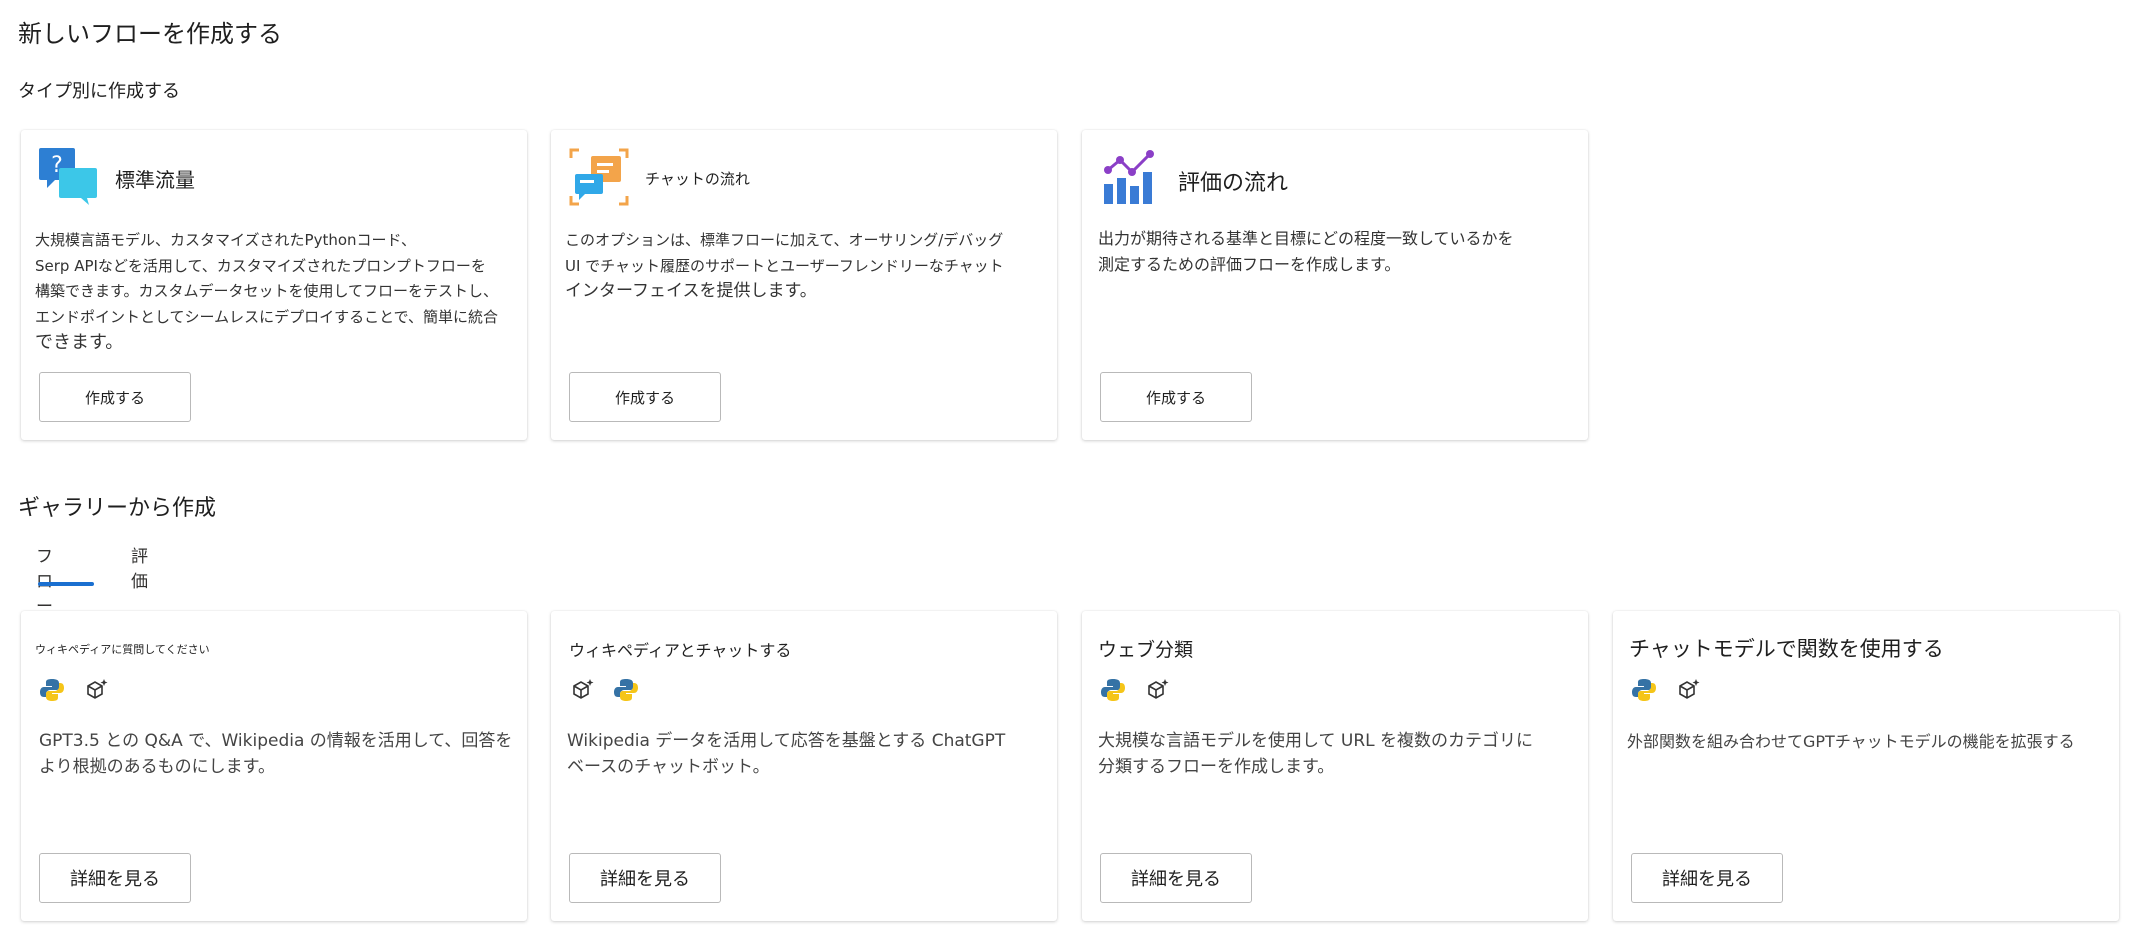  I want to click on create-by-type-heading: タイプ別に作成する, so click(99, 91).